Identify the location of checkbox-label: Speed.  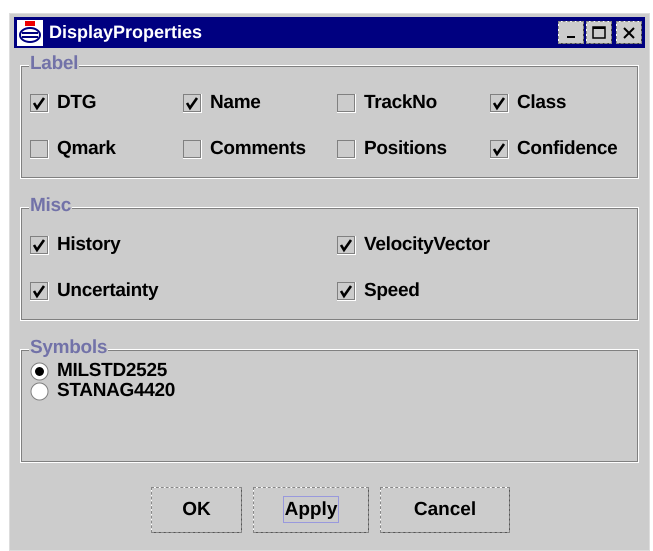
(392, 291).